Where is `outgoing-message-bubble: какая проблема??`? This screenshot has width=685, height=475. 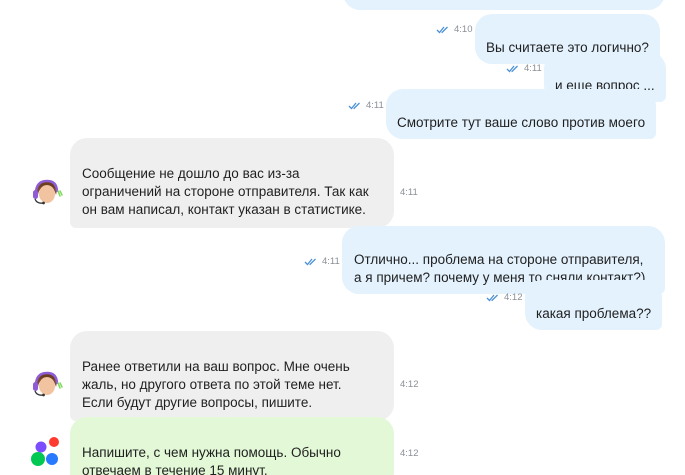
outgoing-message-bubble: какая проблема?? is located at coordinates (594, 305).